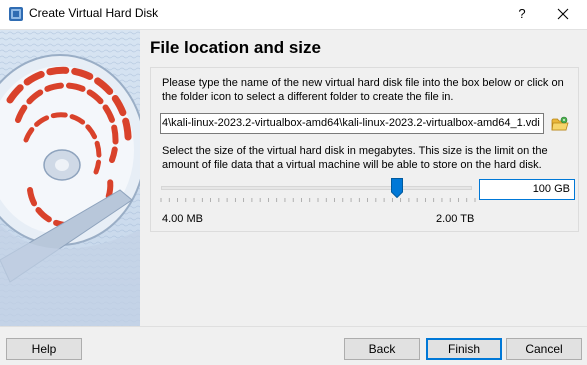 The height and width of the screenshot is (365, 587). What do you see at coordinates (560, 124) in the screenshot?
I see `folder-browse-icon` at bounding box center [560, 124].